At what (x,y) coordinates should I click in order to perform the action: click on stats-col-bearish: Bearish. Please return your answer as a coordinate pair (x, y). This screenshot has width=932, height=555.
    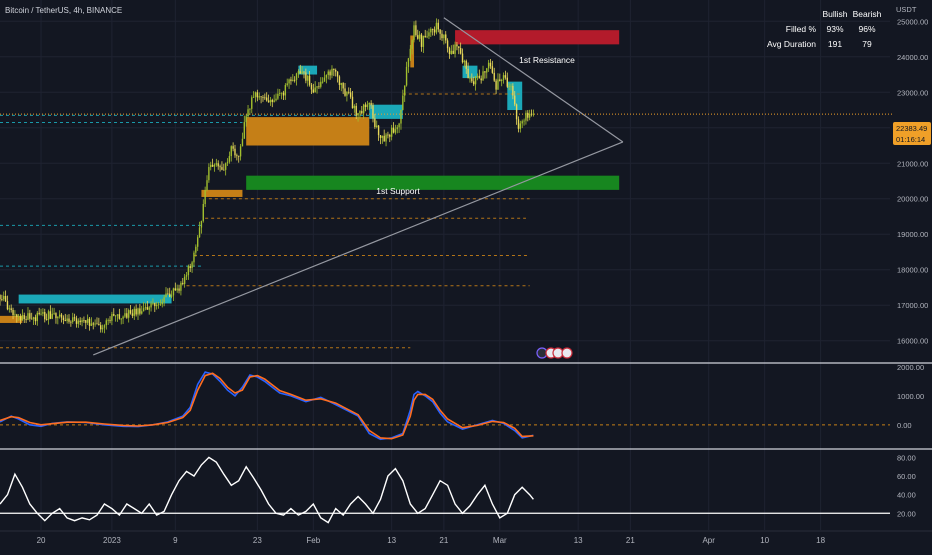
    Looking at the image, I should click on (867, 14).